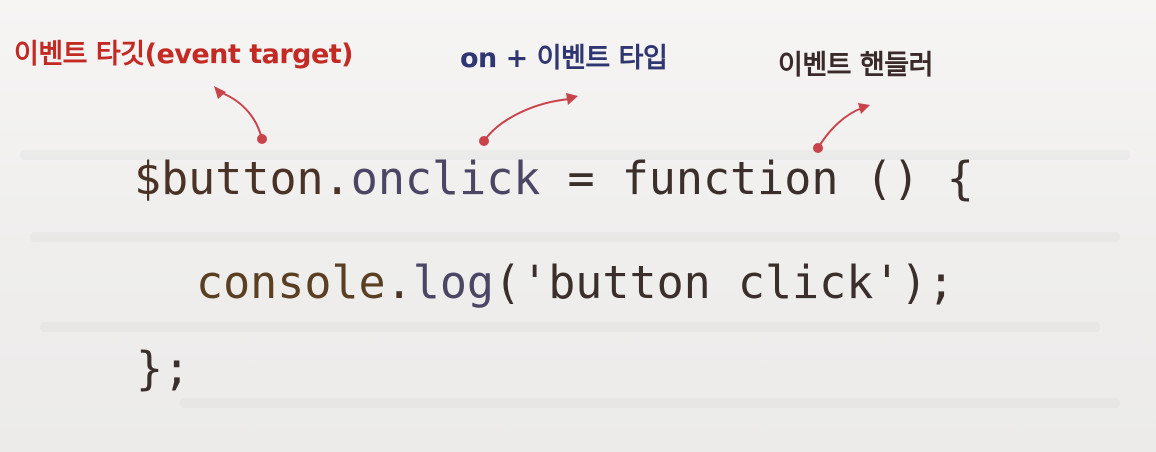 The image size is (1156, 452). I want to click on open-paren: (, so click(508, 282).